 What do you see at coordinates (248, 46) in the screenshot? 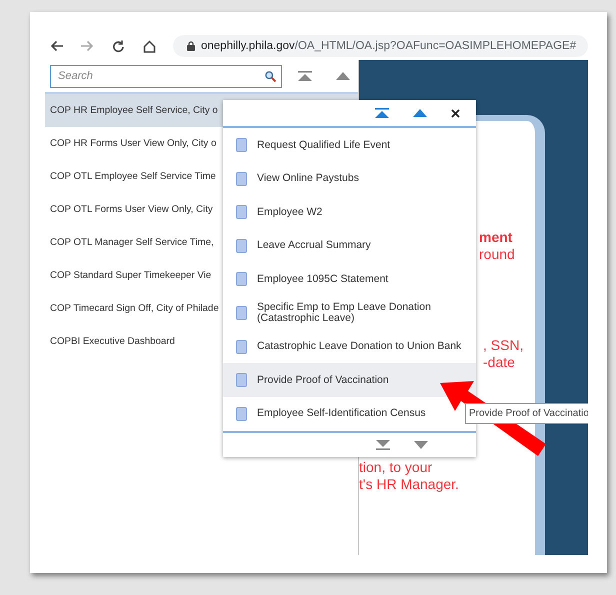
I see `url-domain: onephilly.phila.gov` at bounding box center [248, 46].